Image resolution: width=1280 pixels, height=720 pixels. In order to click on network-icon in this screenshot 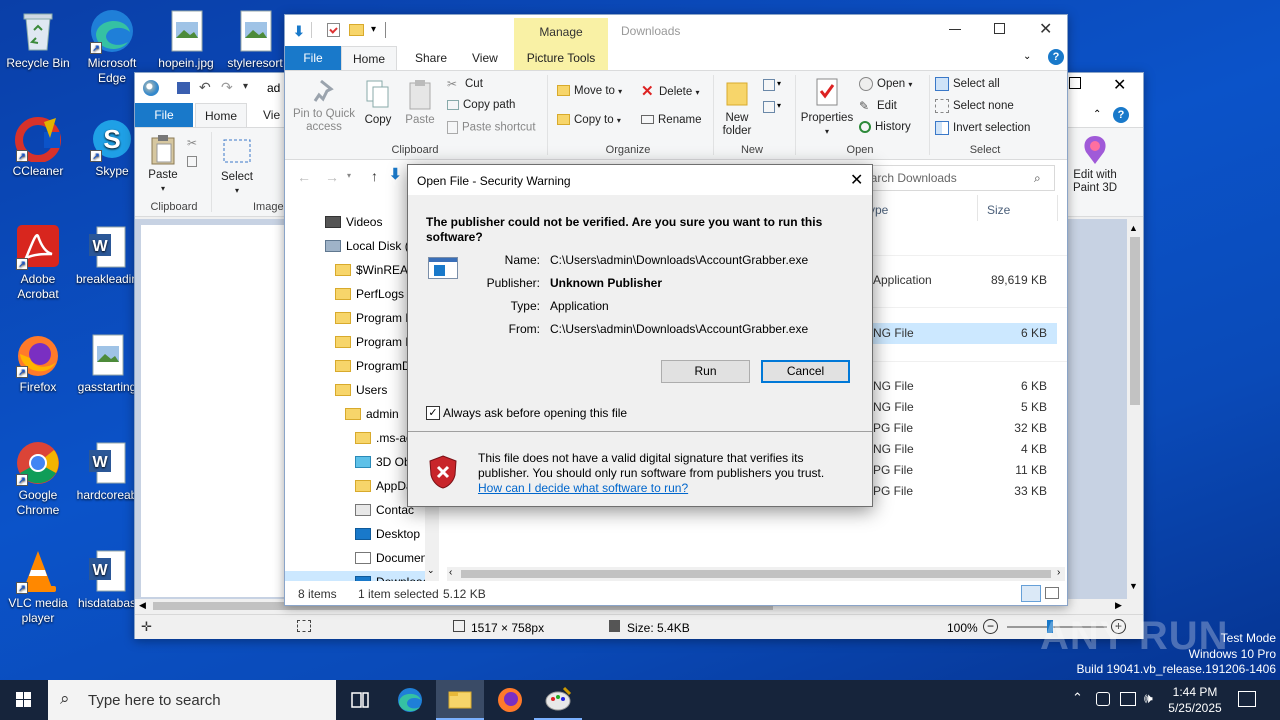, I will do `click(1128, 699)`.